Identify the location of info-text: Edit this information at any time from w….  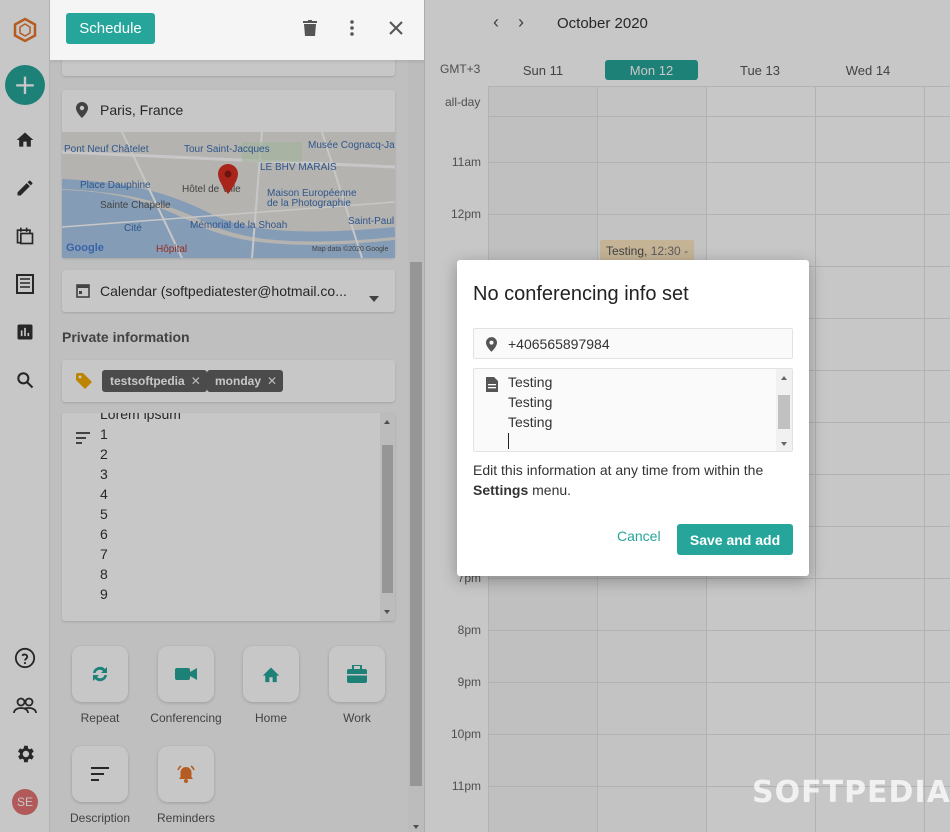
(618, 470).